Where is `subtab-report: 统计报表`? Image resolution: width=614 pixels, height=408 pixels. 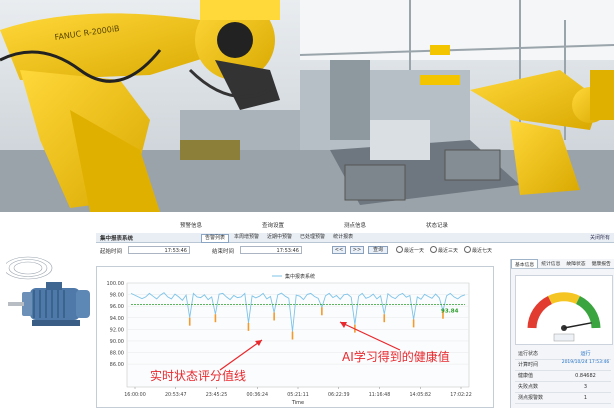
subtab-report: 统计报表 is located at coordinates (343, 237).